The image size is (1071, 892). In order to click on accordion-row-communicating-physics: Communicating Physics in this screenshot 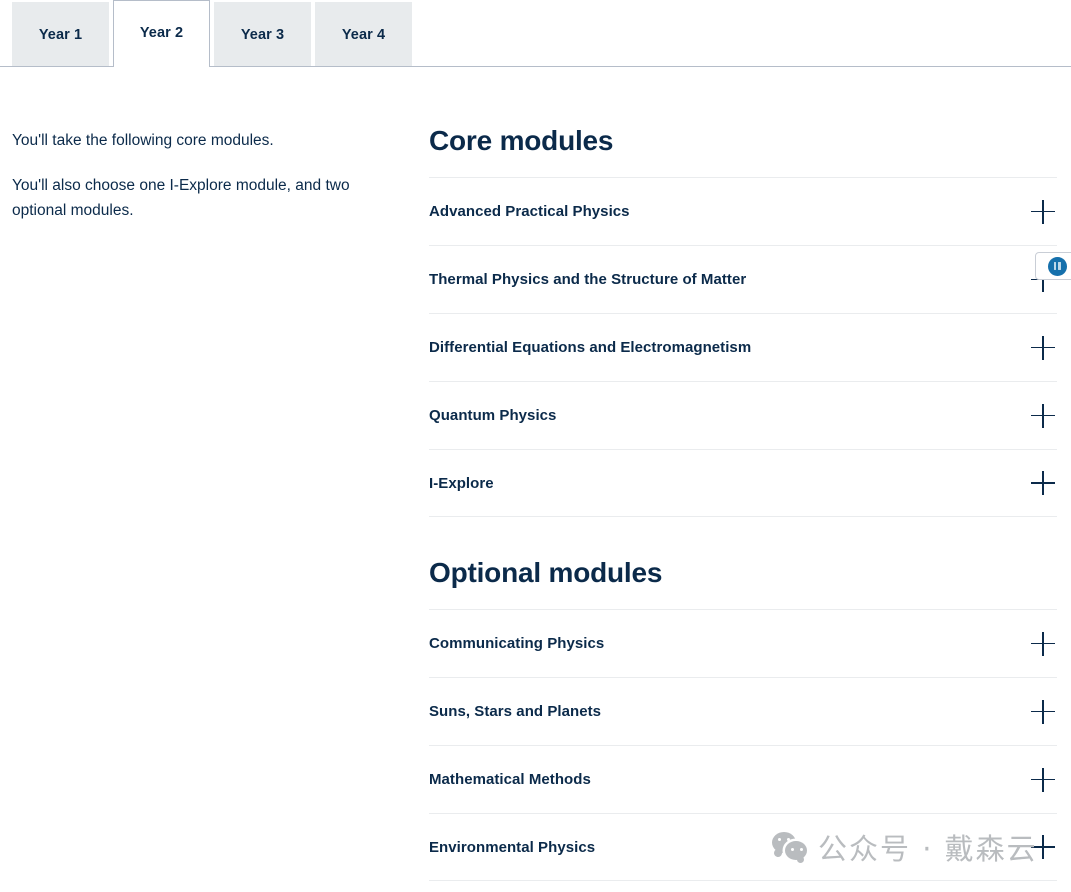, I will do `click(743, 643)`.